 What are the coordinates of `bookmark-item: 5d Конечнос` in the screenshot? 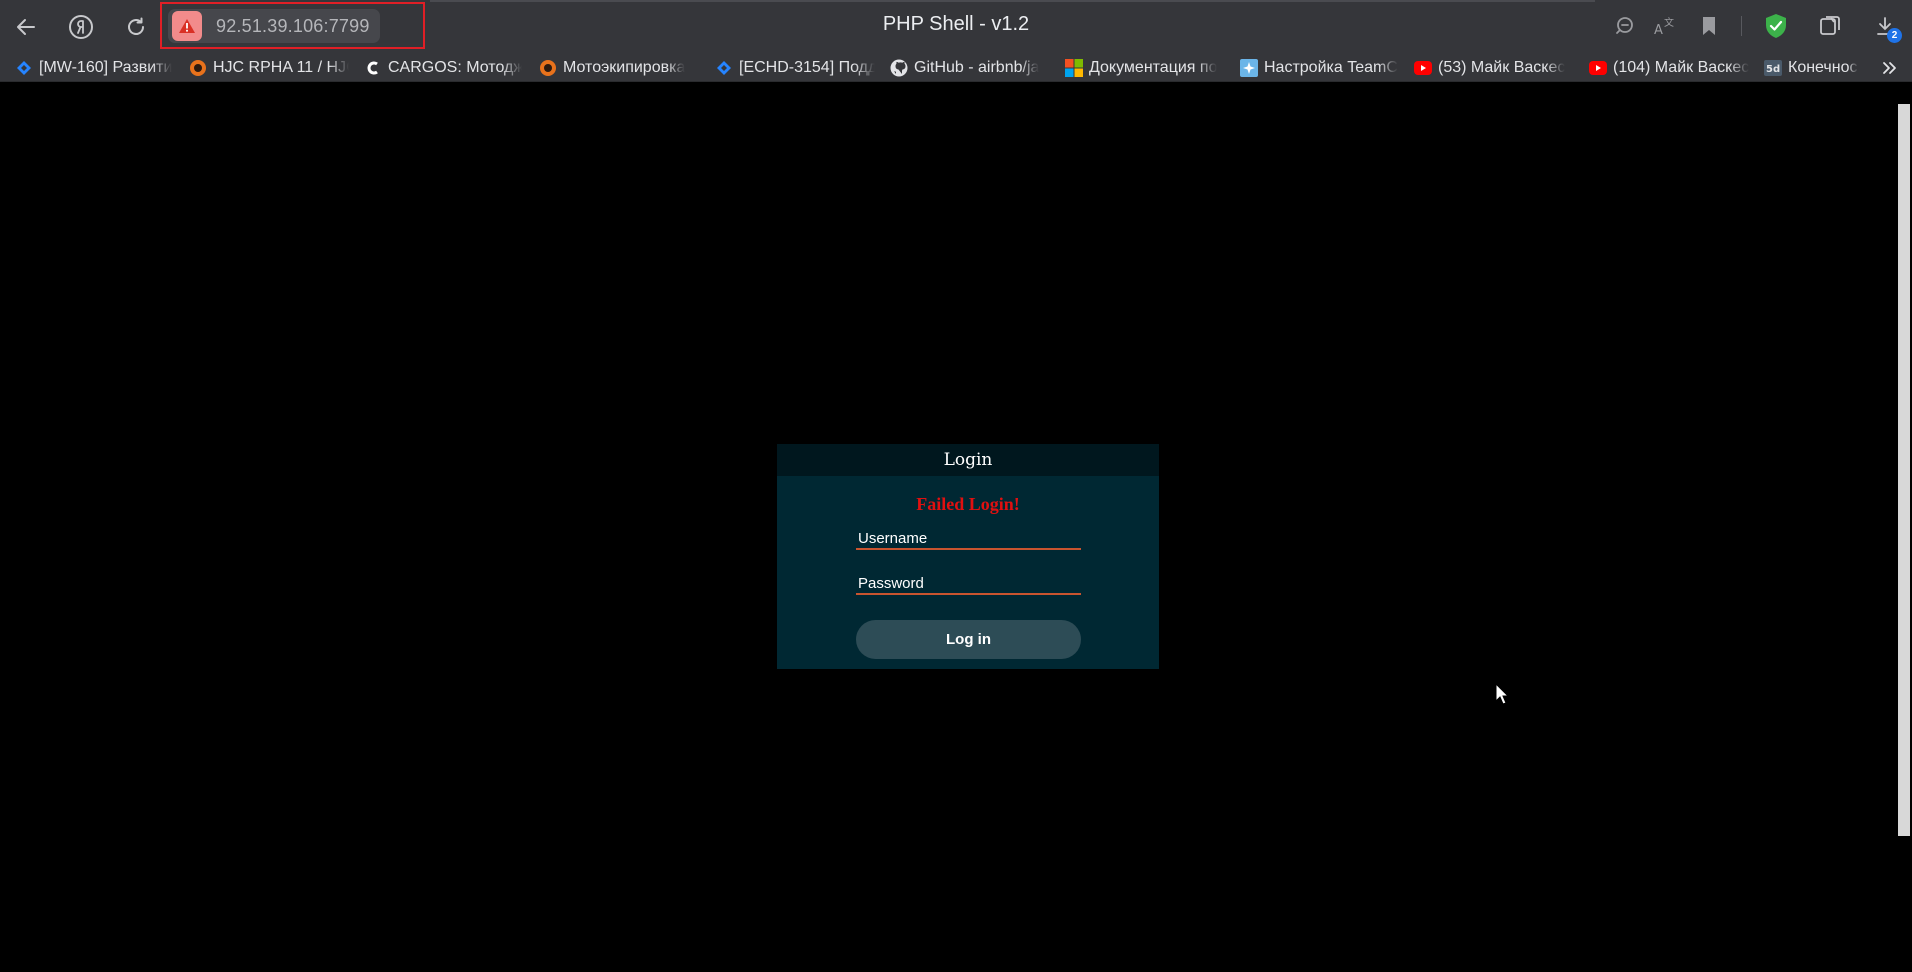 It's located at (1814, 67).